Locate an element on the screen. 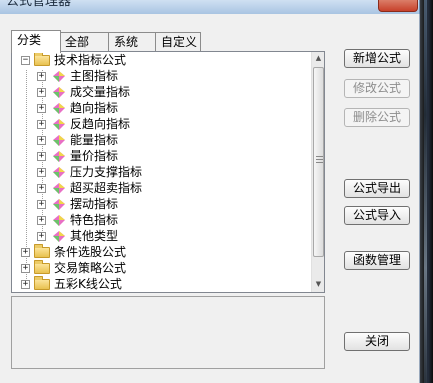 The width and height of the screenshot is (433, 383). edit-formula-button: 修改公式 is located at coordinates (377, 88).